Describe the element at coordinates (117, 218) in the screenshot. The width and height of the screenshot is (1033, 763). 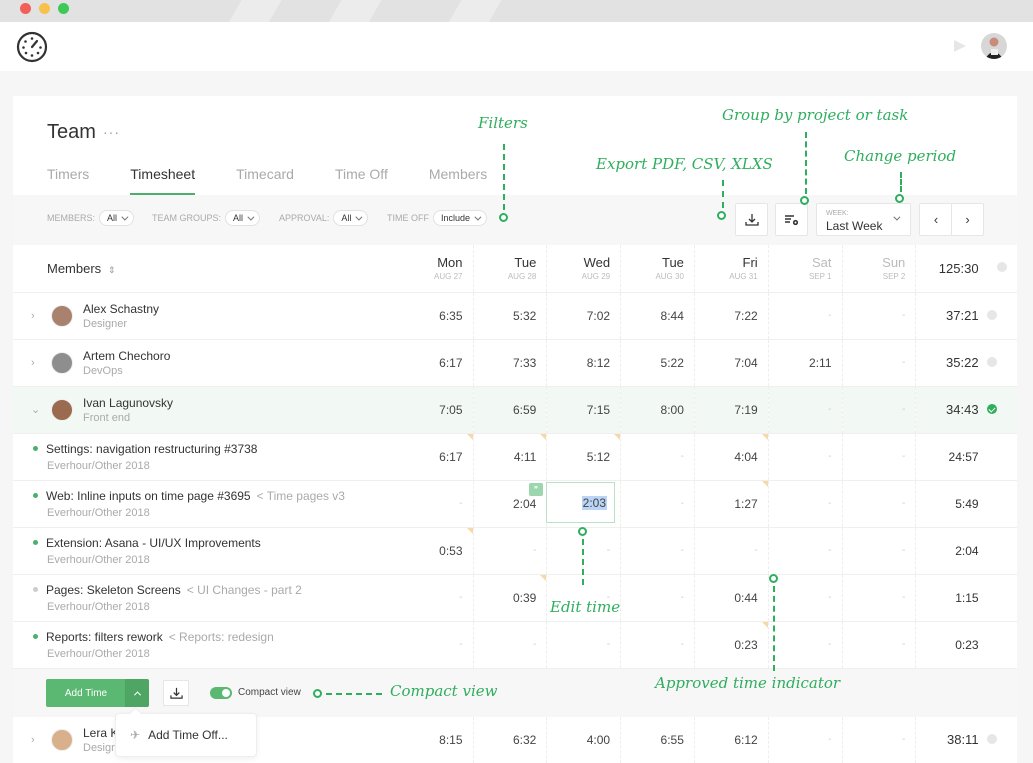
I see `filter-members-select: All` at that location.